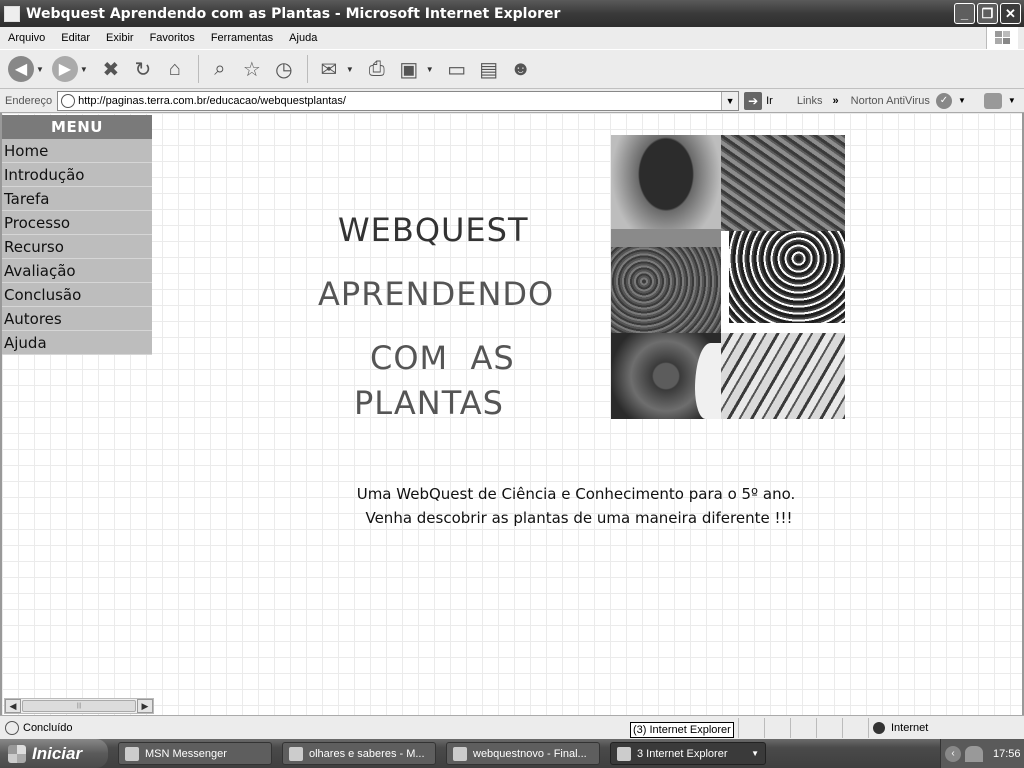 The height and width of the screenshot is (768, 1024). I want to click on task-internet-explorer-group: 3 Internet Explorer ▼, so click(688, 753).